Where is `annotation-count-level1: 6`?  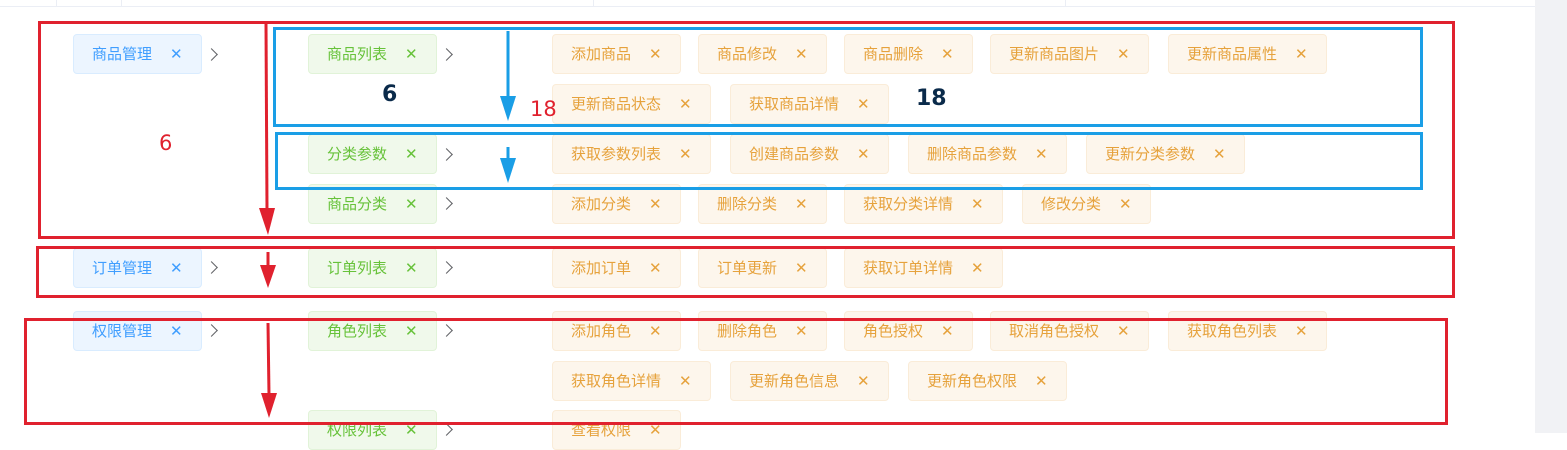 annotation-count-level1: 6 is located at coordinates (166, 143).